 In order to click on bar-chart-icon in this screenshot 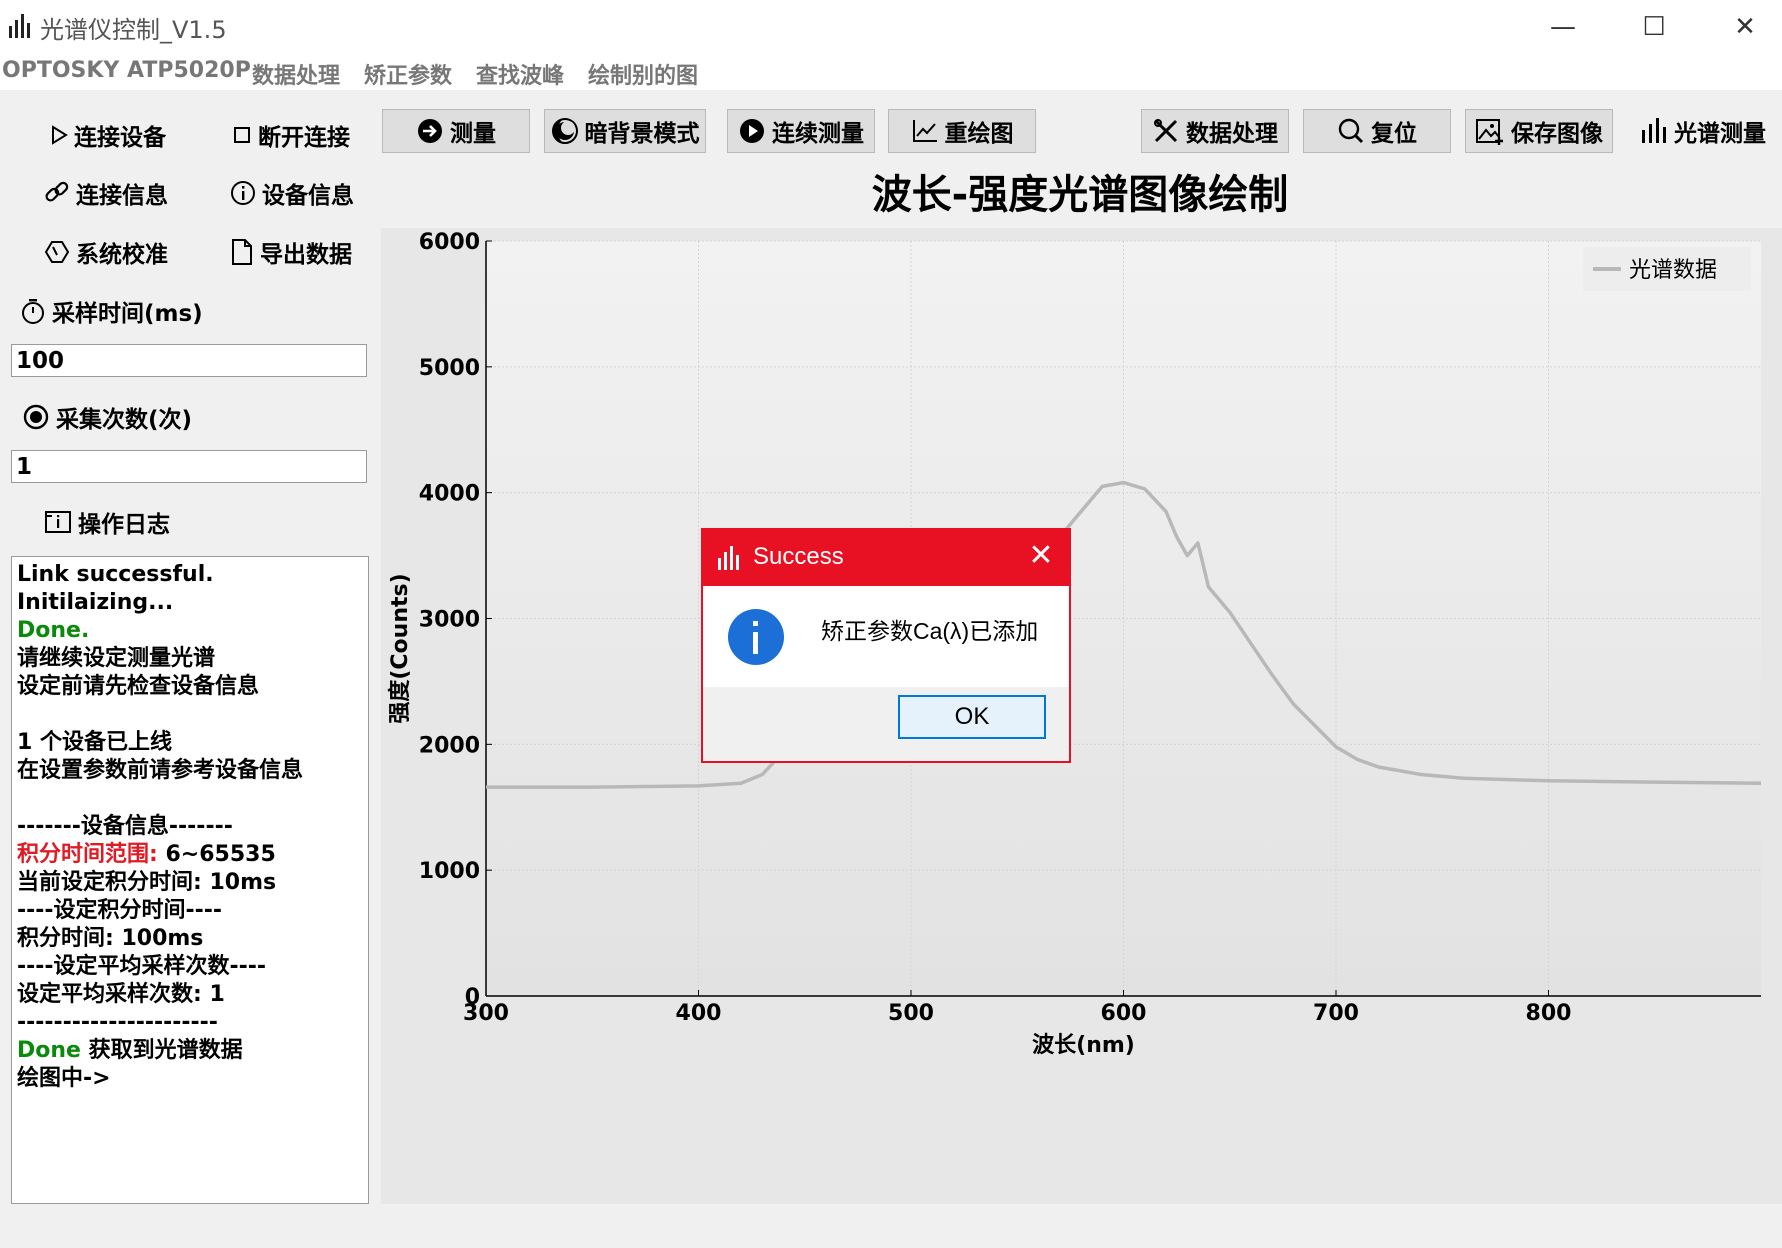, I will do `click(1654, 130)`.